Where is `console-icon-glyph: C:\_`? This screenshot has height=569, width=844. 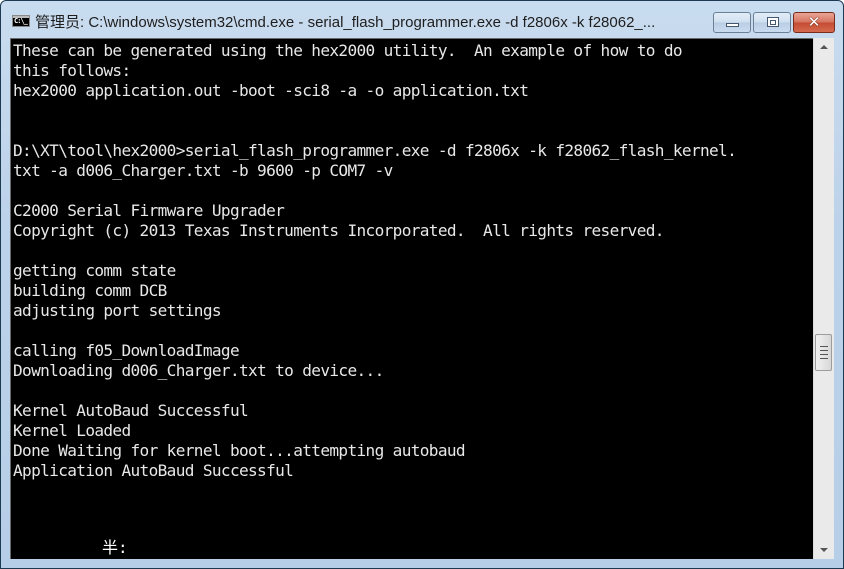 console-icon-glyph: C:\_ is located at coordinates (21, 21).